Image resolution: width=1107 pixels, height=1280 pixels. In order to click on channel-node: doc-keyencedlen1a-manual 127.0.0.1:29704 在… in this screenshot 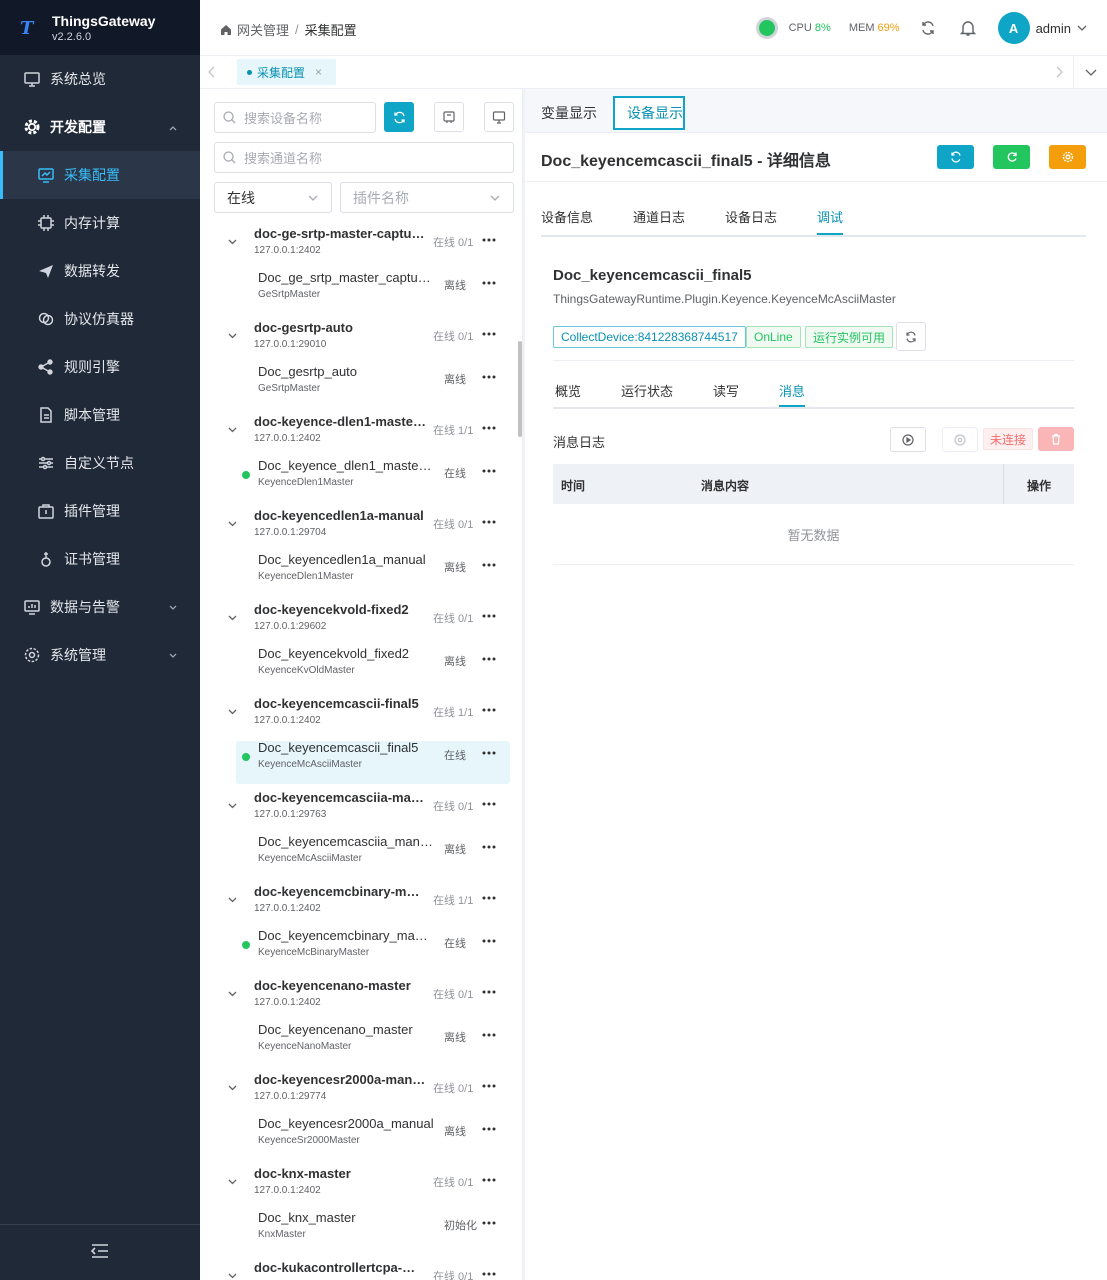, I will do `click(359, 529)`.